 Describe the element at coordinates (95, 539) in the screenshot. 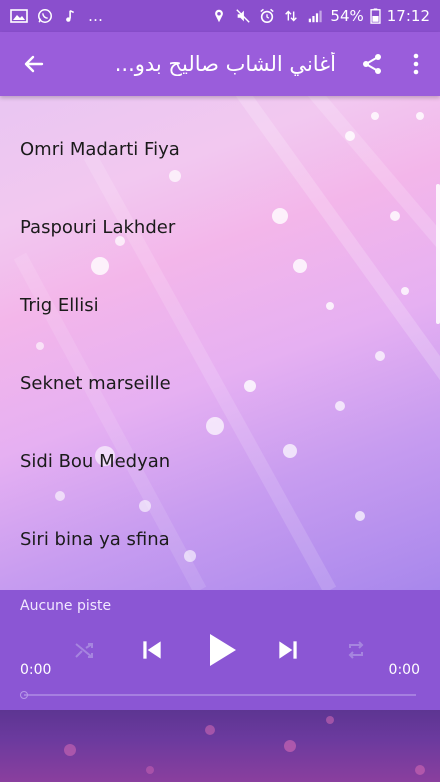

I see `song-title: Siri bina ya sfina` at that location.